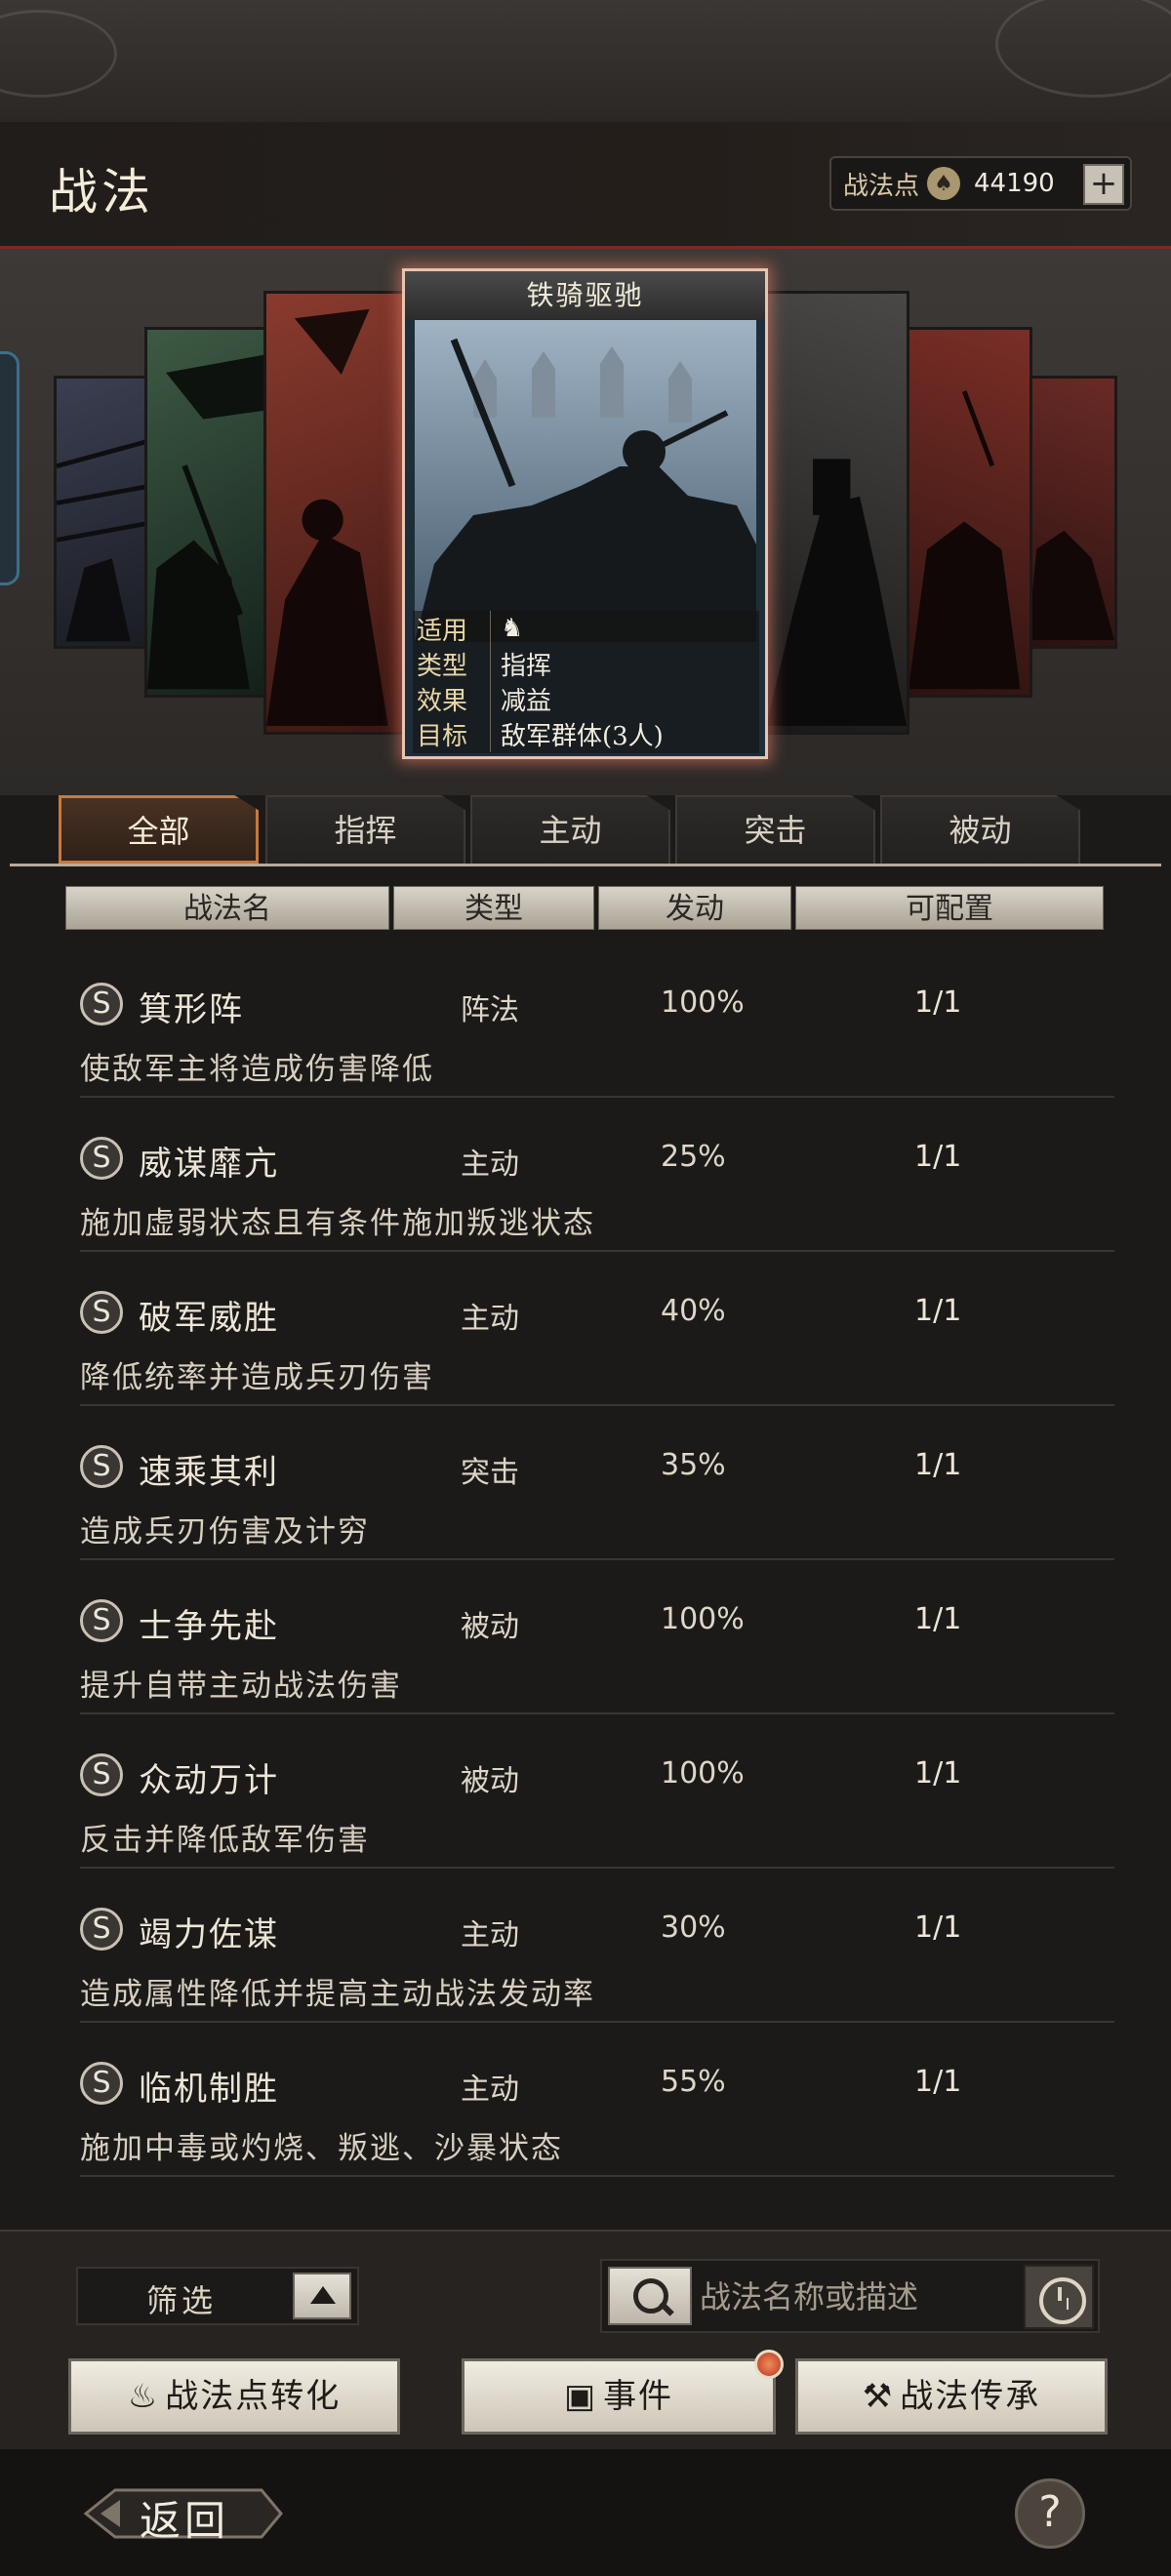  What do you see at coordinates (650, 2296) in the screenshot?
I see `search-icon` at bounding box center [650, 2296].